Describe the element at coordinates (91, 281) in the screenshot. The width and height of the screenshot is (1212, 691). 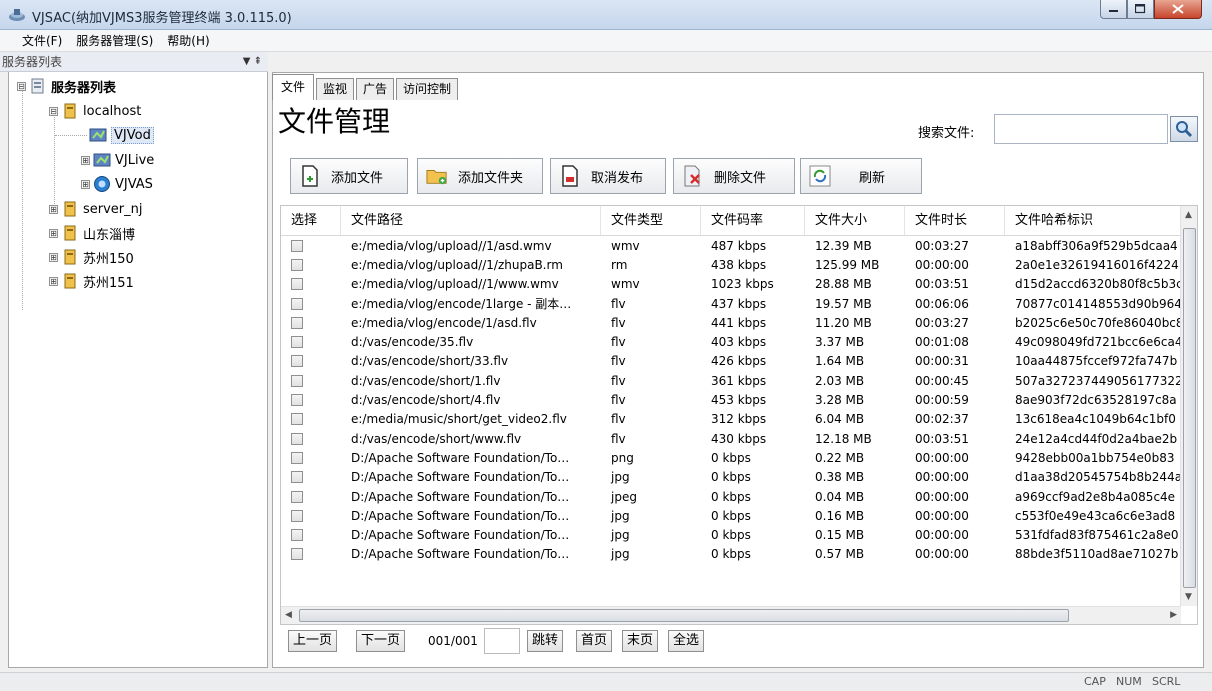
I see `tree-node-suzhou151: ⊞ 苏州151` at that location.